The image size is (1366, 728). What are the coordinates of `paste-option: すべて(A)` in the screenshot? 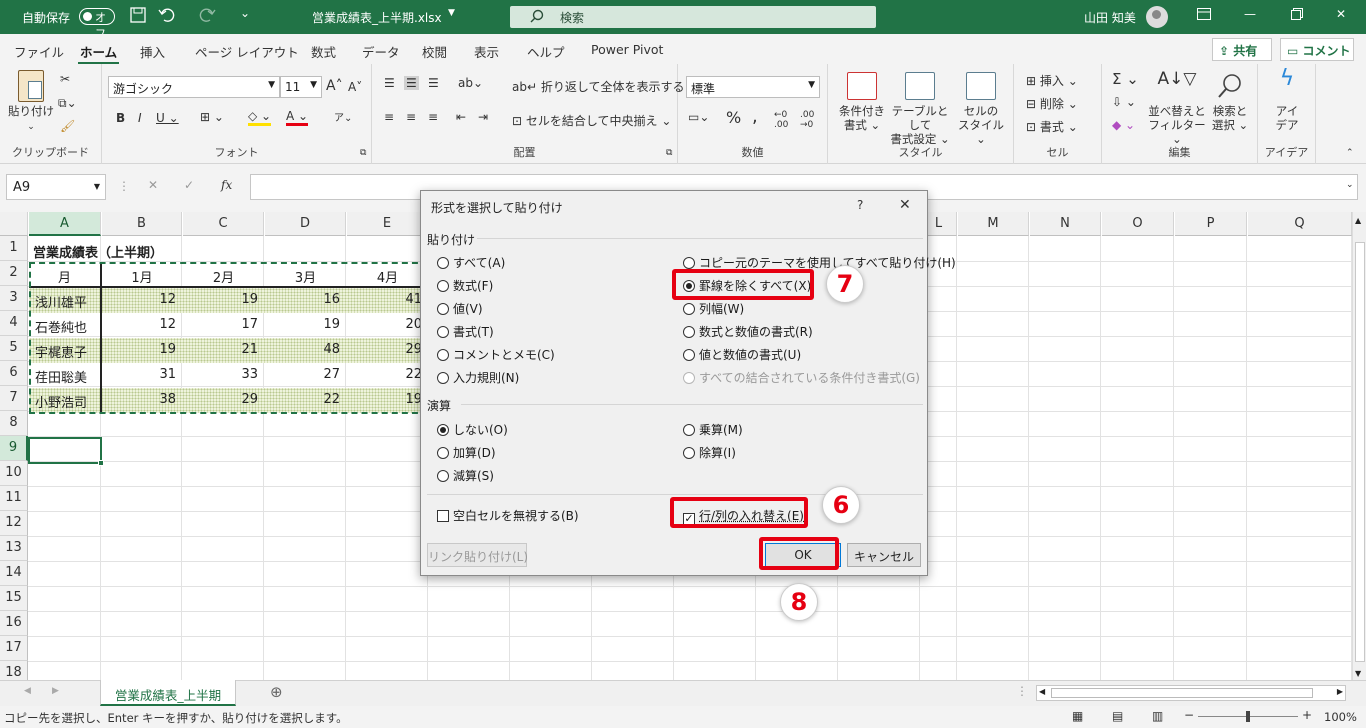 It's located at (471, 262).